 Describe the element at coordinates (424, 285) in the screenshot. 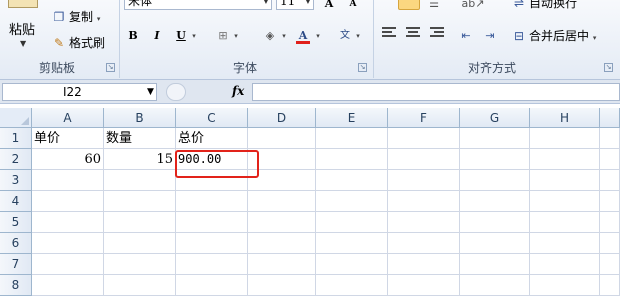

I see `cell-f8` at that location.